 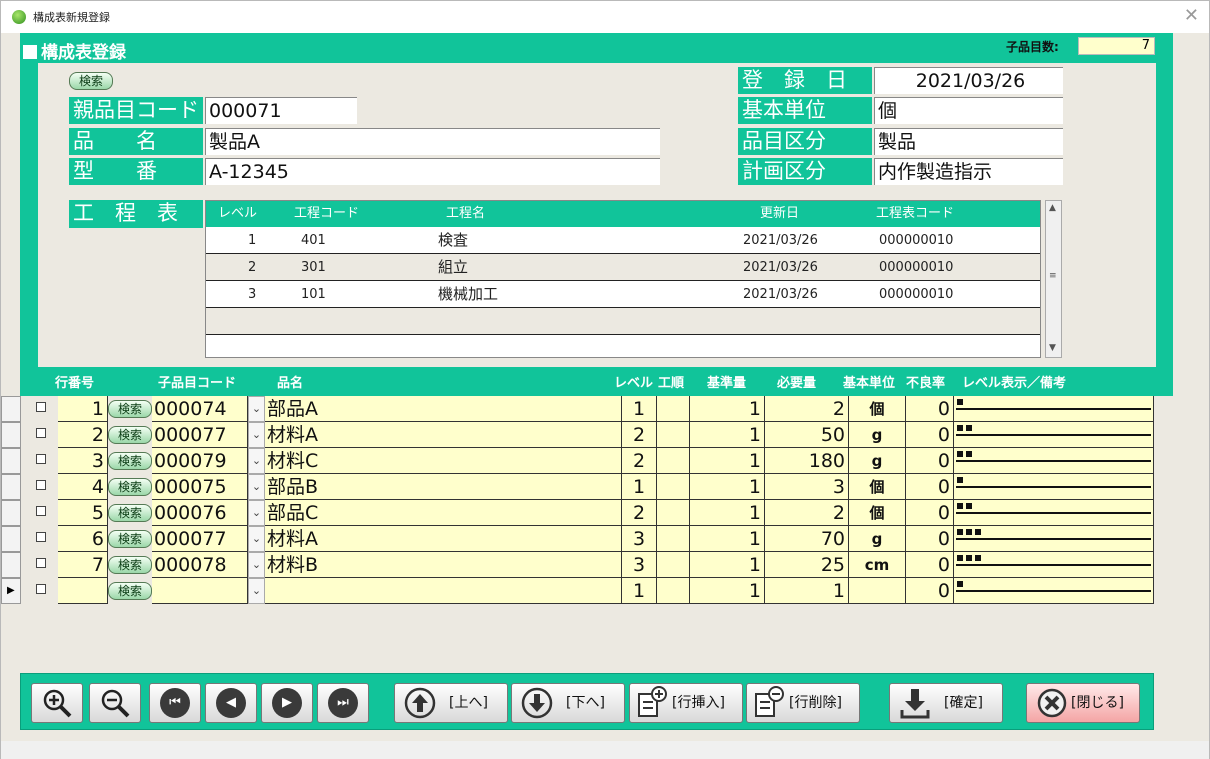 I want to click on table-row: 7 検索 000078 ⌄ 材料B 3 1 25 cm 0, so click(x=577, y=565).